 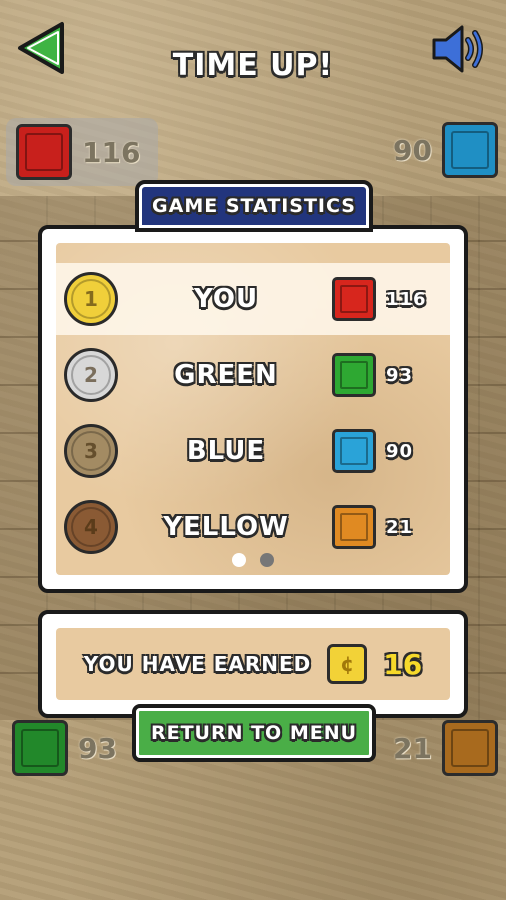 What do you see at coordinates (254, 206) in the screenshot?
I see `game-statistics-title: GAME STATISTICS` at bounding box center [254, 206].